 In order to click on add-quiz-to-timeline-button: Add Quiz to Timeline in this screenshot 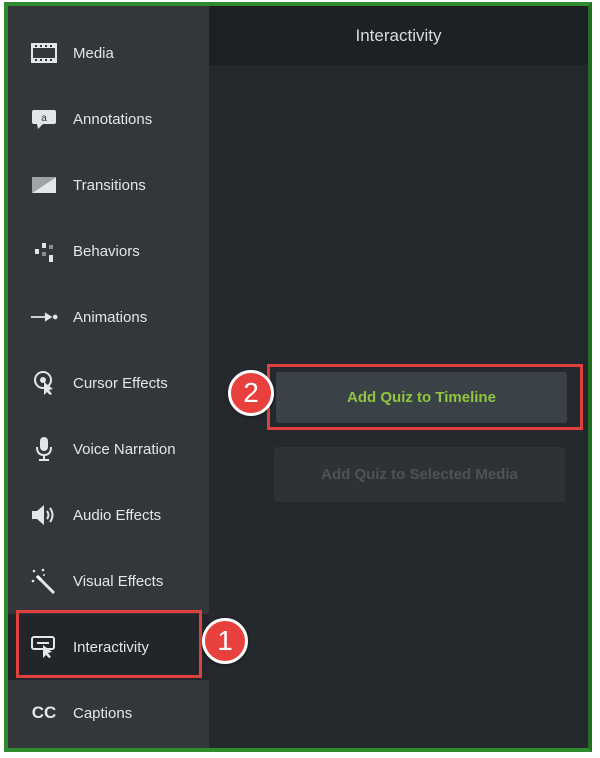, I will do `click(421, 397)`.